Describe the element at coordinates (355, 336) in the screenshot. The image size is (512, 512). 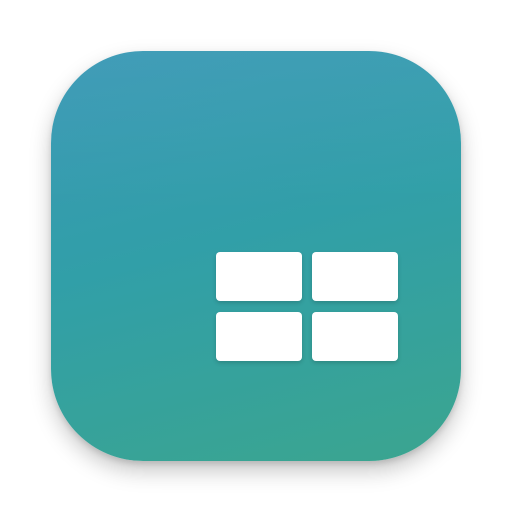
I see `grid-tile-bottom-right` at that location.